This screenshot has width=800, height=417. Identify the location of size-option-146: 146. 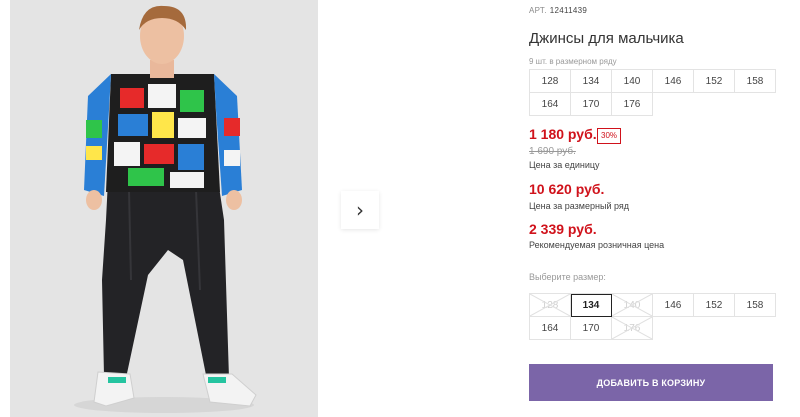
(673, 305).